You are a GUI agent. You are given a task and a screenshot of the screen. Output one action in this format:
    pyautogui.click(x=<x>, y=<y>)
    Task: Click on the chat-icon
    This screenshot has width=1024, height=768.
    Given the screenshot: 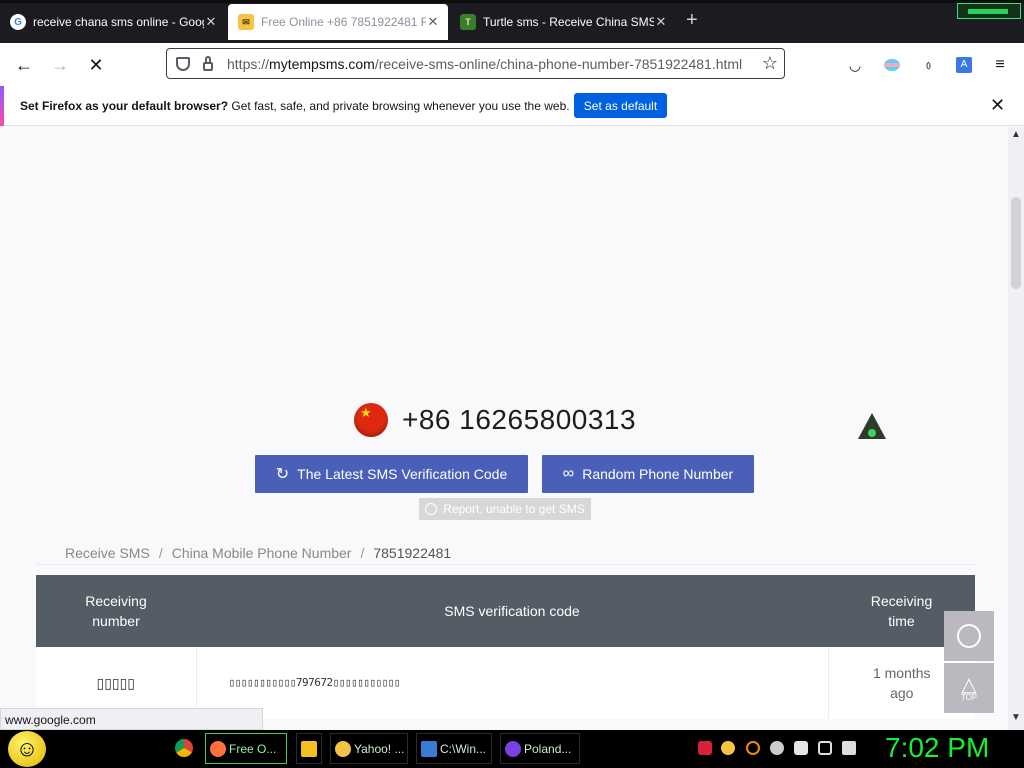 What is the action you would take?
    pyautogui.click(x=969, y=636)
    